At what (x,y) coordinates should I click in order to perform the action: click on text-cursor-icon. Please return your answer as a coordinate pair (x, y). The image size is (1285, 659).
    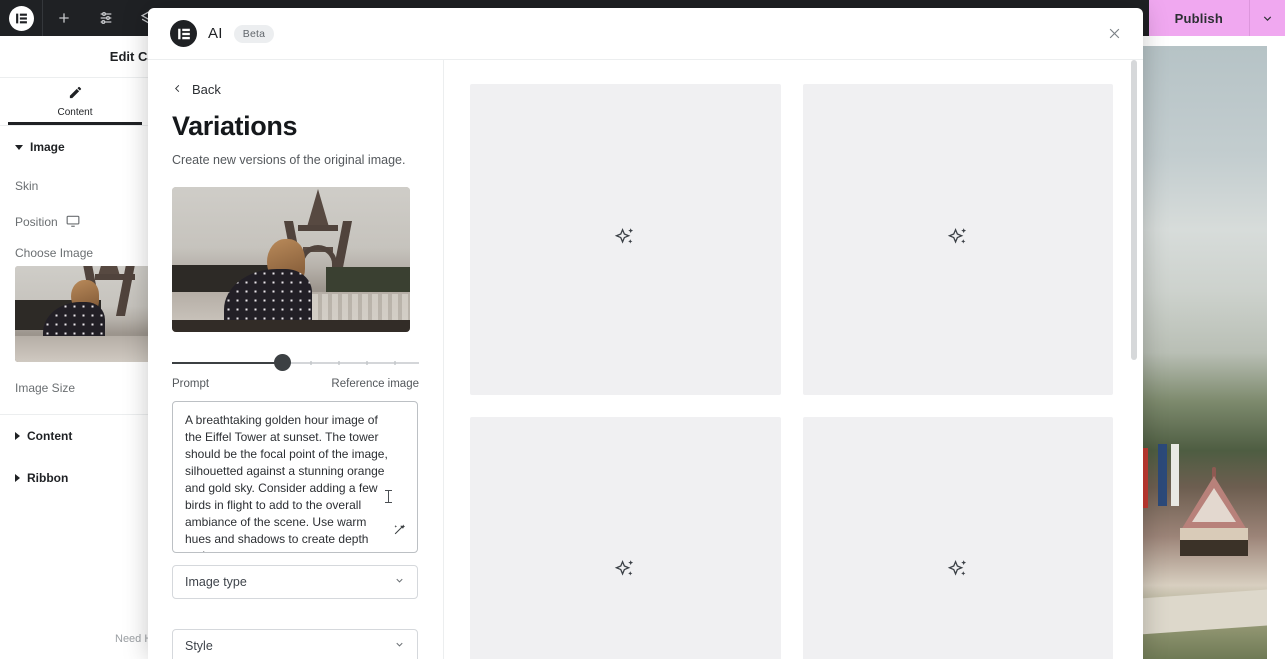
    Looking at the image, I should click on (388, 496).